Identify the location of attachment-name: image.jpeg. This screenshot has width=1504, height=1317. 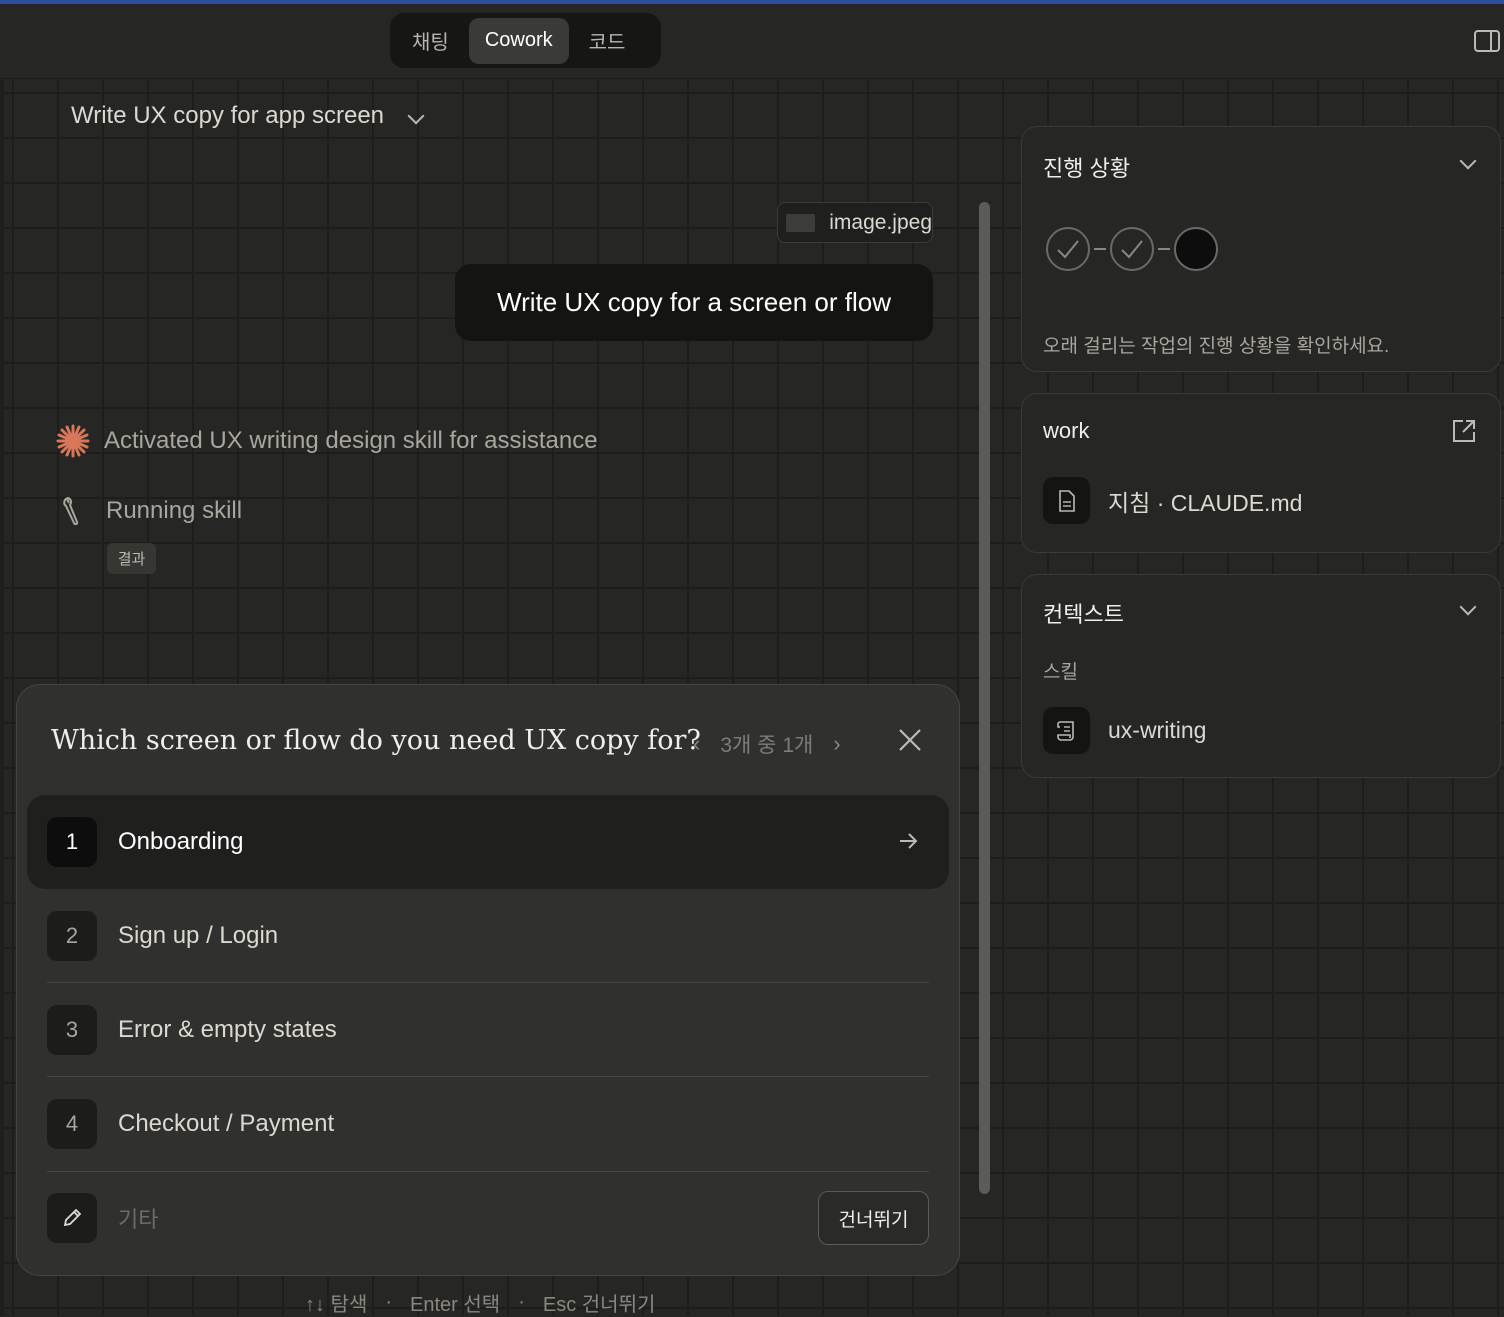
(880, 222).